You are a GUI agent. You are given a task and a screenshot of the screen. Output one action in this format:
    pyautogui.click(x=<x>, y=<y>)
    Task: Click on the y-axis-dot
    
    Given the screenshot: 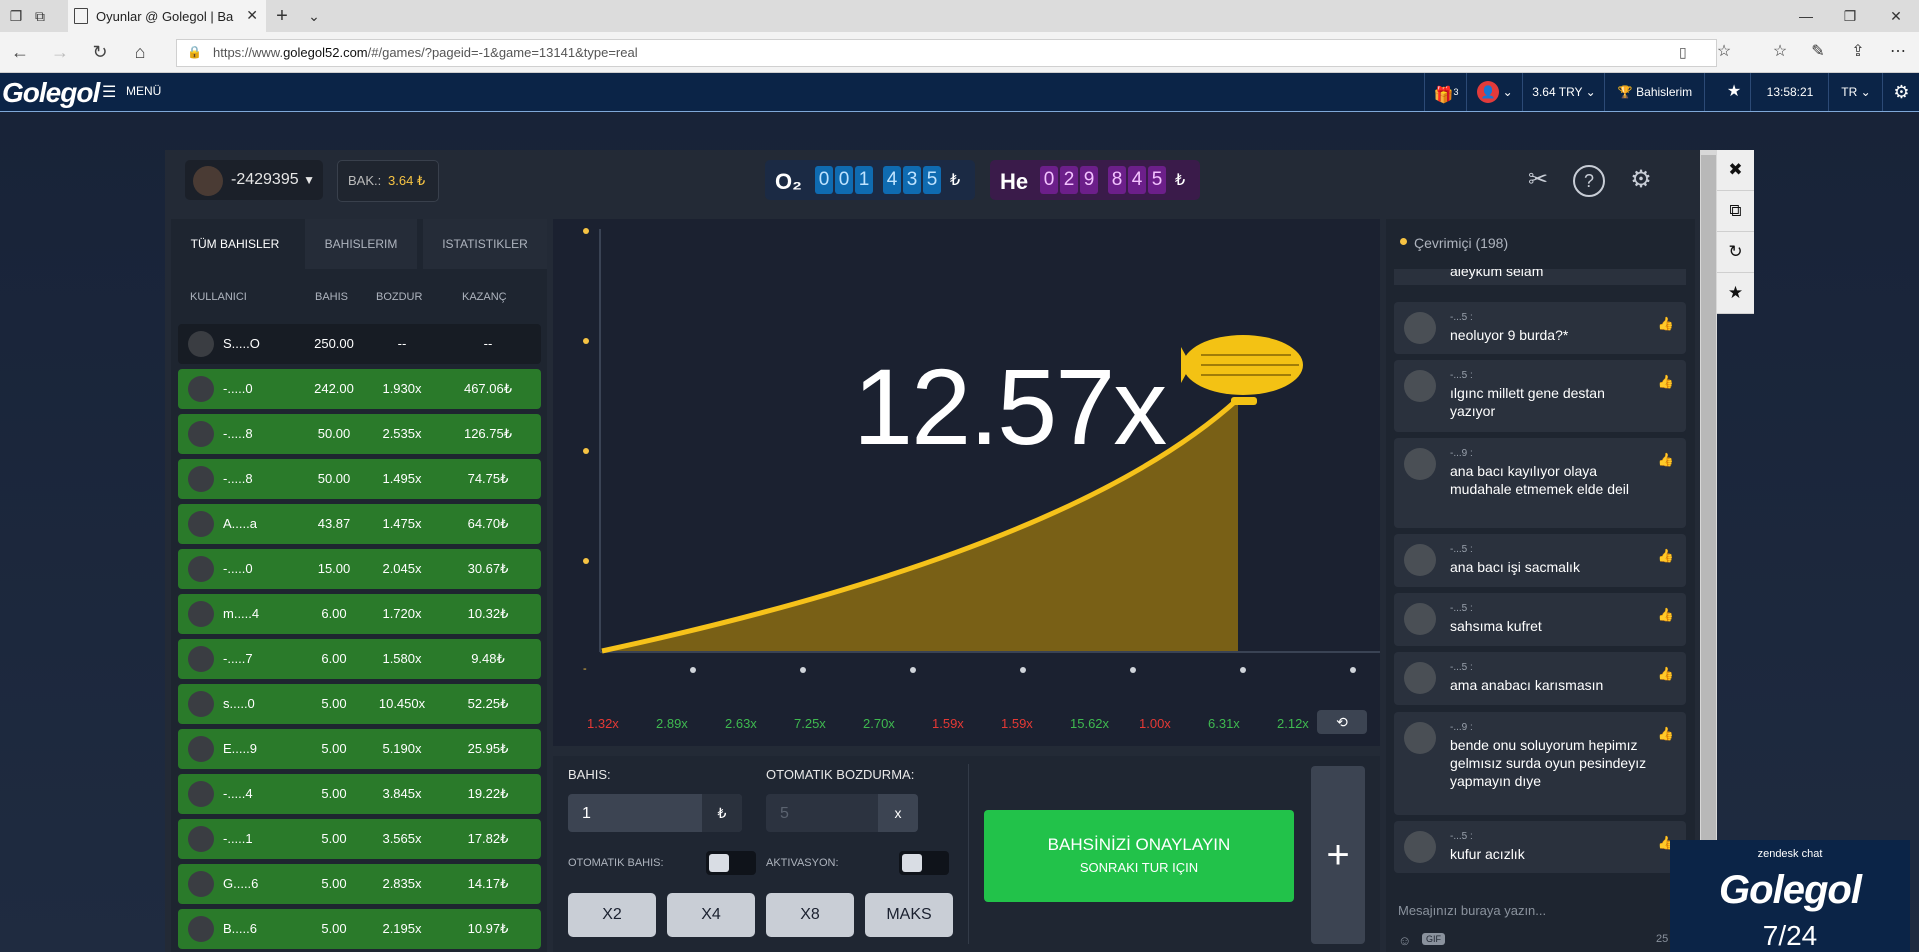 What is the action you would take?
    pyautogui.click(x=586, y=231)
    